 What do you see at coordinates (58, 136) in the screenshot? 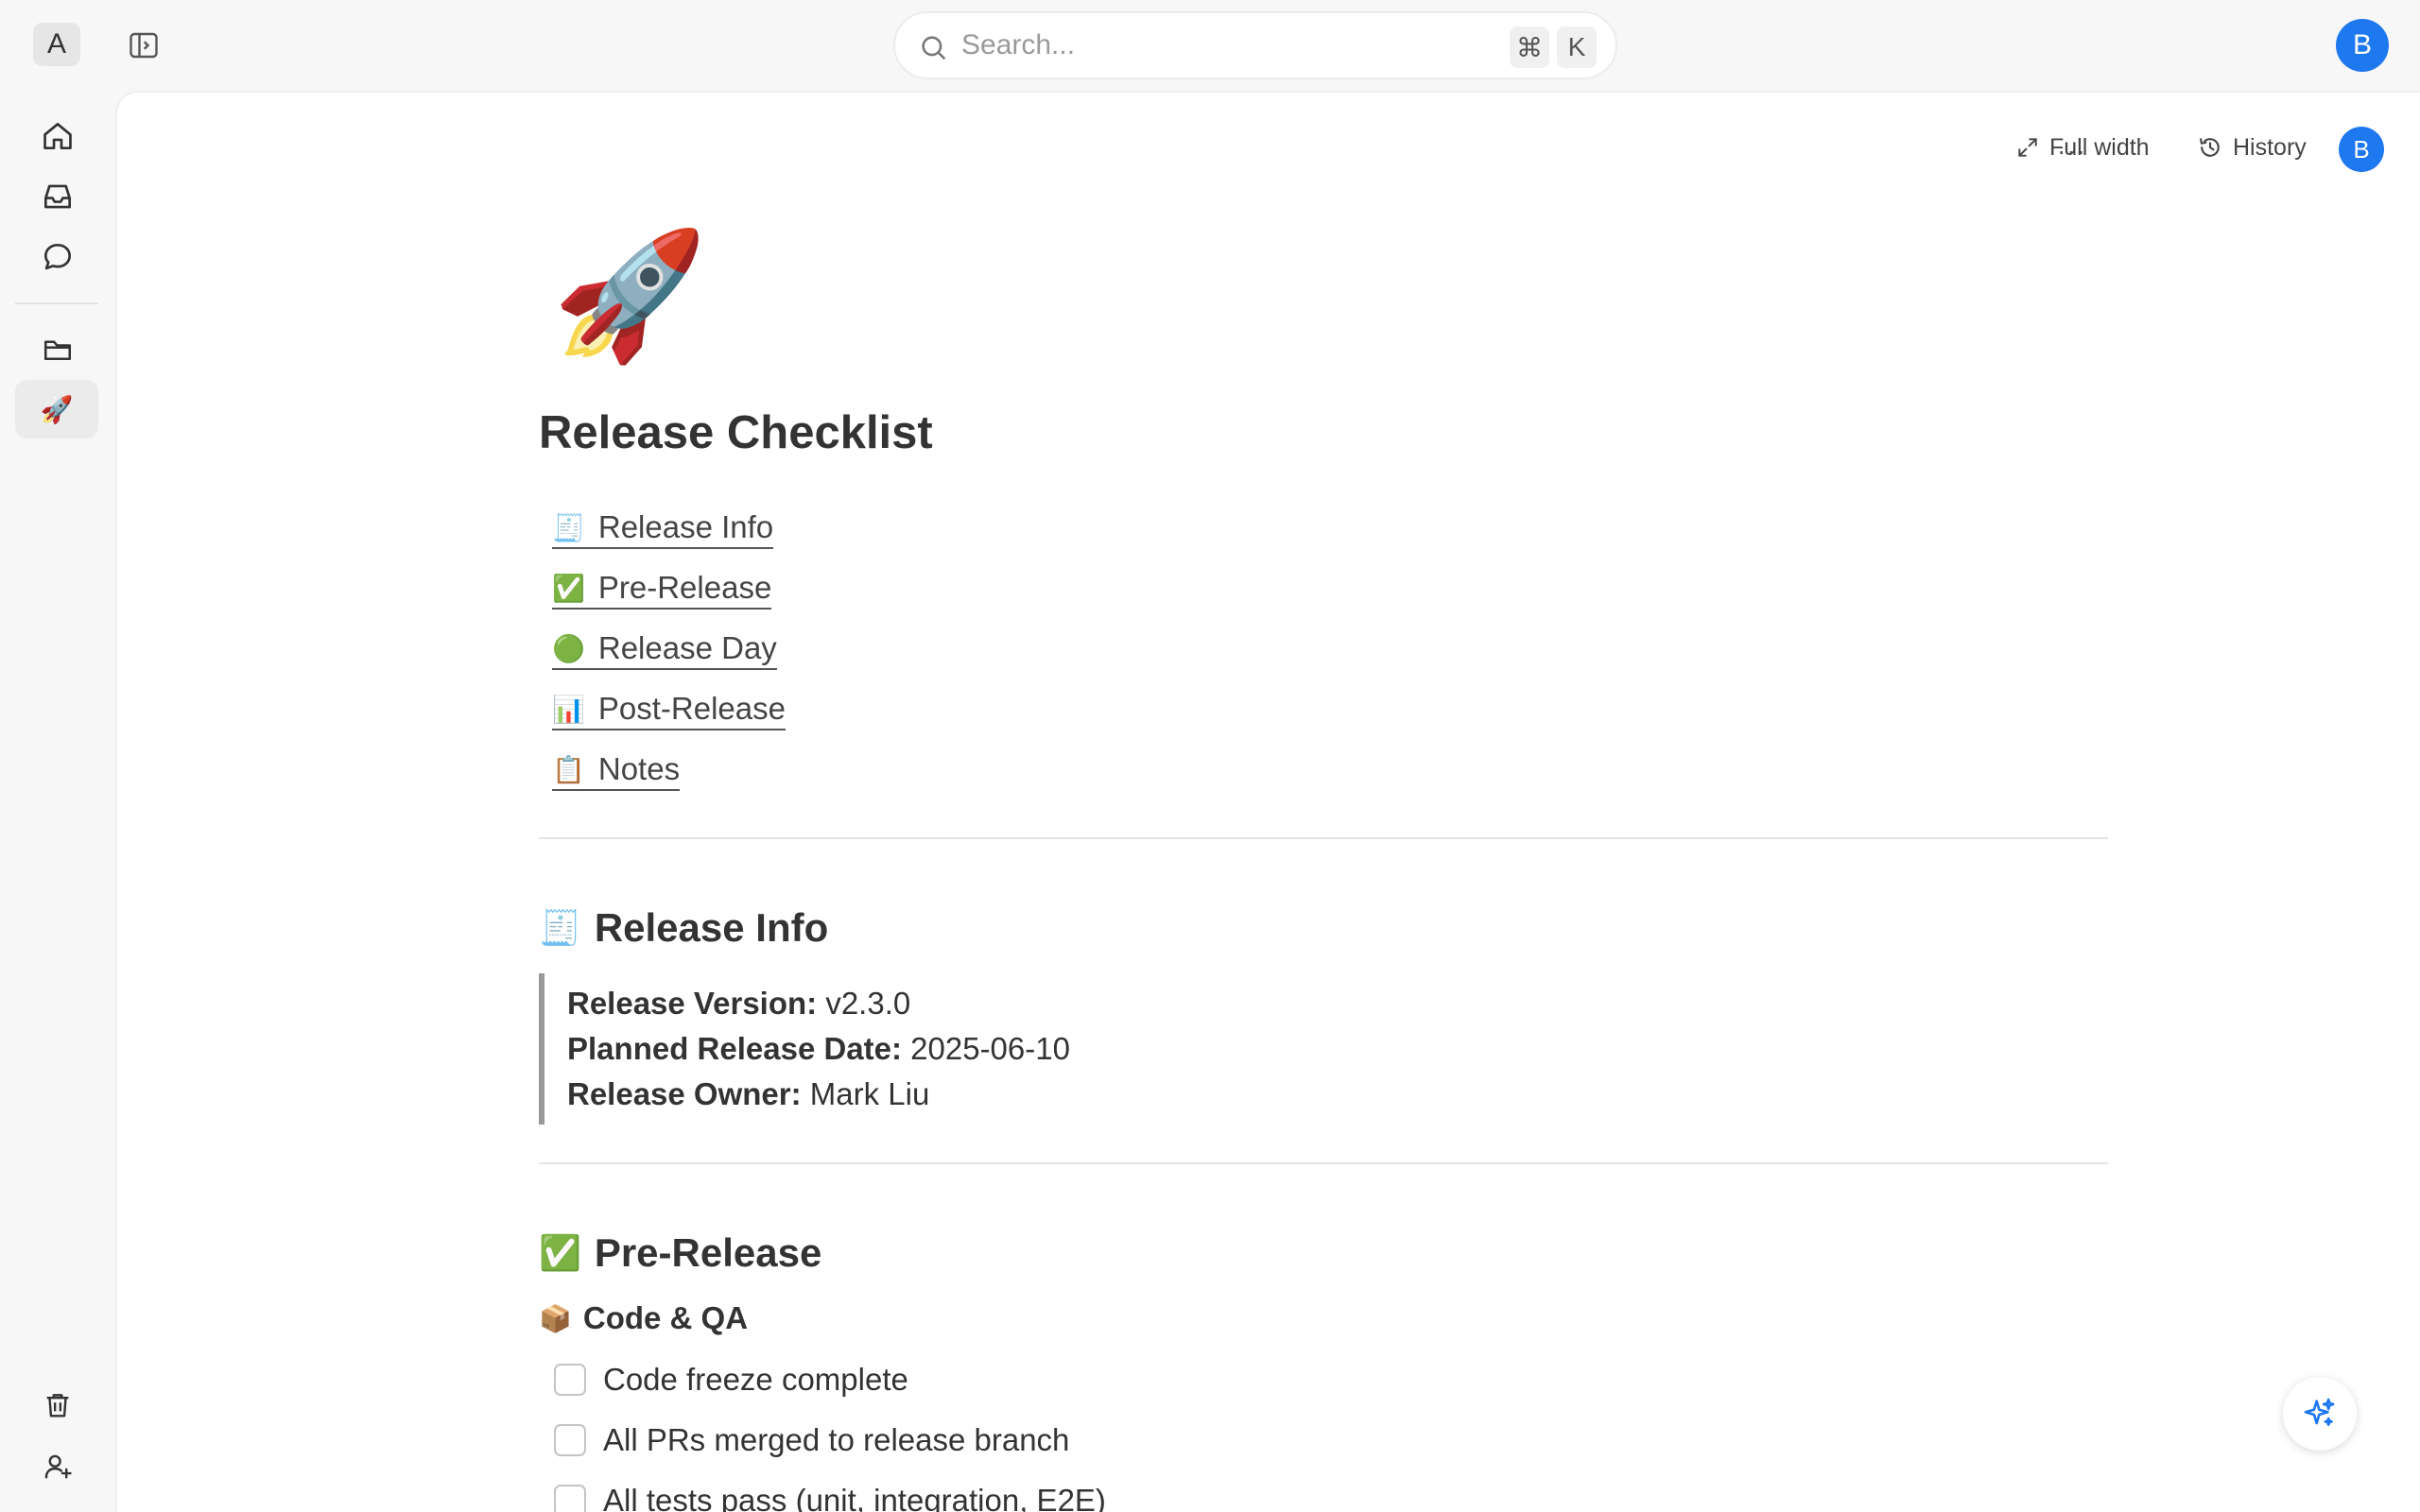
I see `home-icon` at bounding box center [58, 136].